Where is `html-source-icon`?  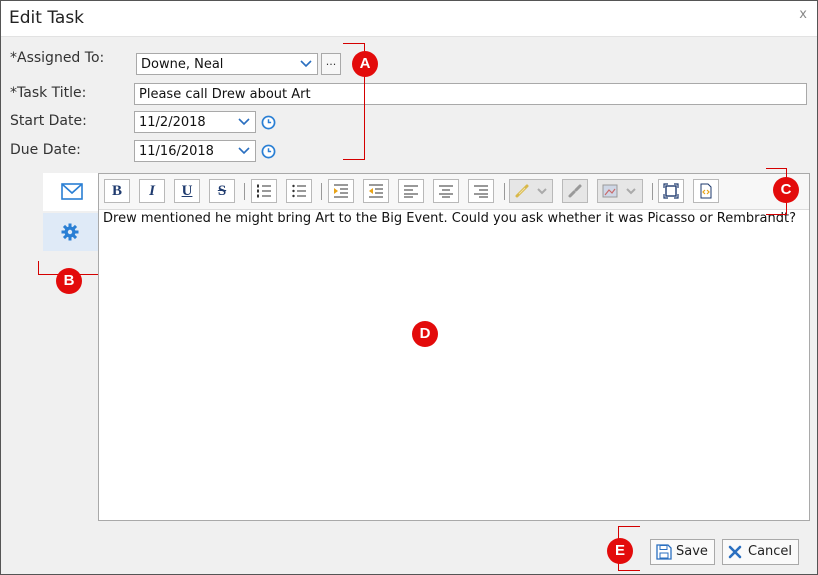
html-source-icon is located at coordinates (706, 191).